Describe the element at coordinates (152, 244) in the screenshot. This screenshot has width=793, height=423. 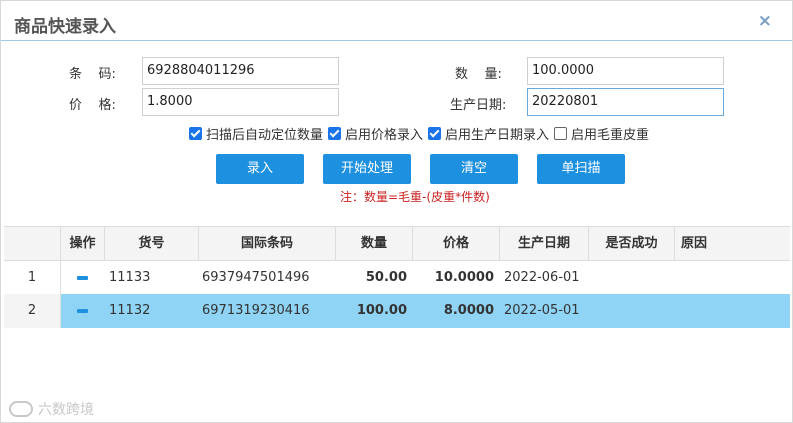
I see `header-item-no: 货号` at that location.